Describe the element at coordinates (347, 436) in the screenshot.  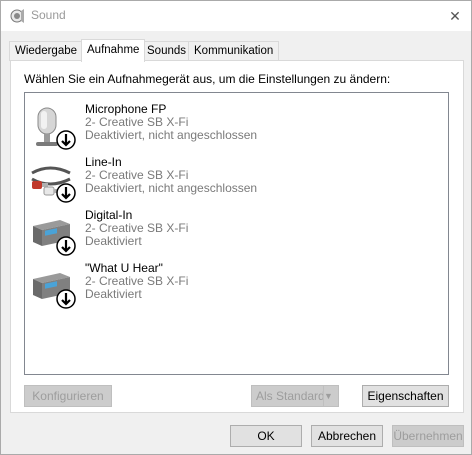
I see `cancel-button: Abbrechen` at that location.